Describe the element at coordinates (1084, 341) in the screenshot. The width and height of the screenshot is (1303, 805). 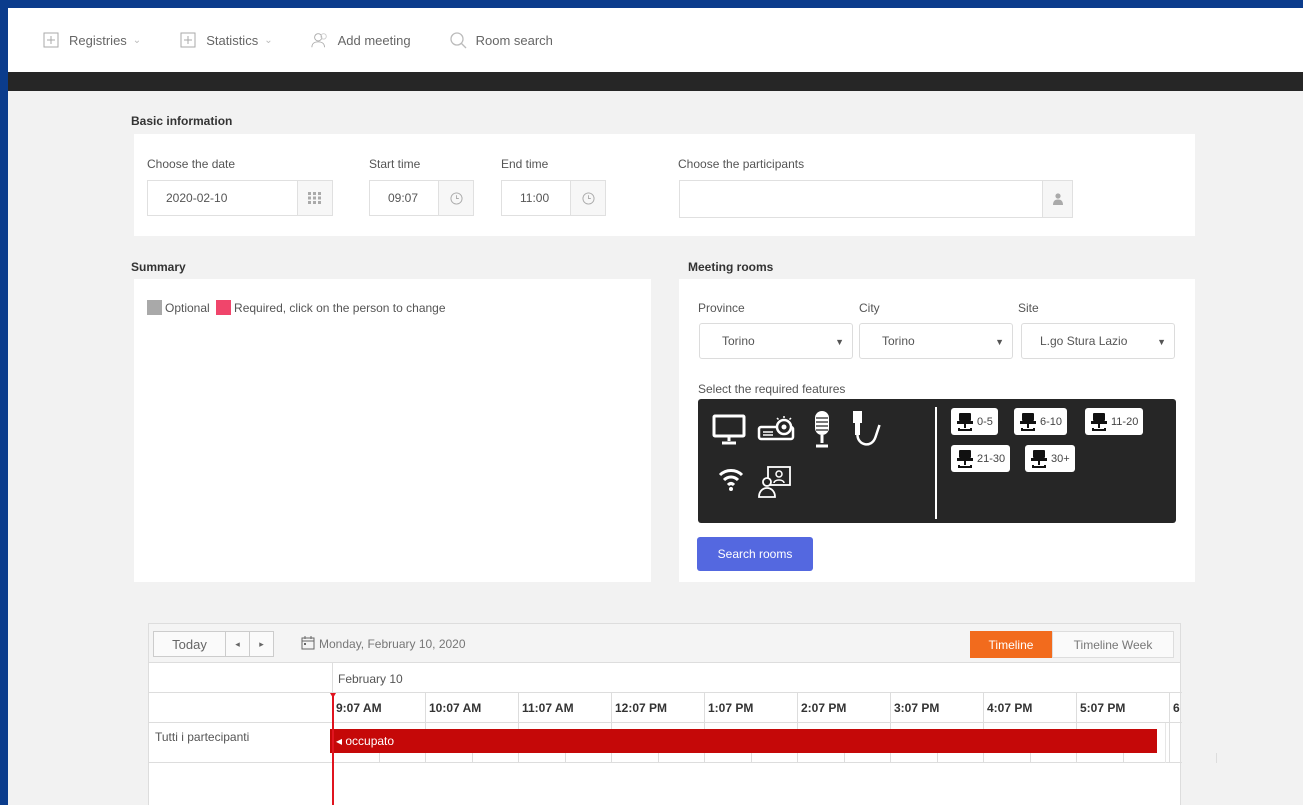
I see `site-value: L.go Stura Lazio` at that location.